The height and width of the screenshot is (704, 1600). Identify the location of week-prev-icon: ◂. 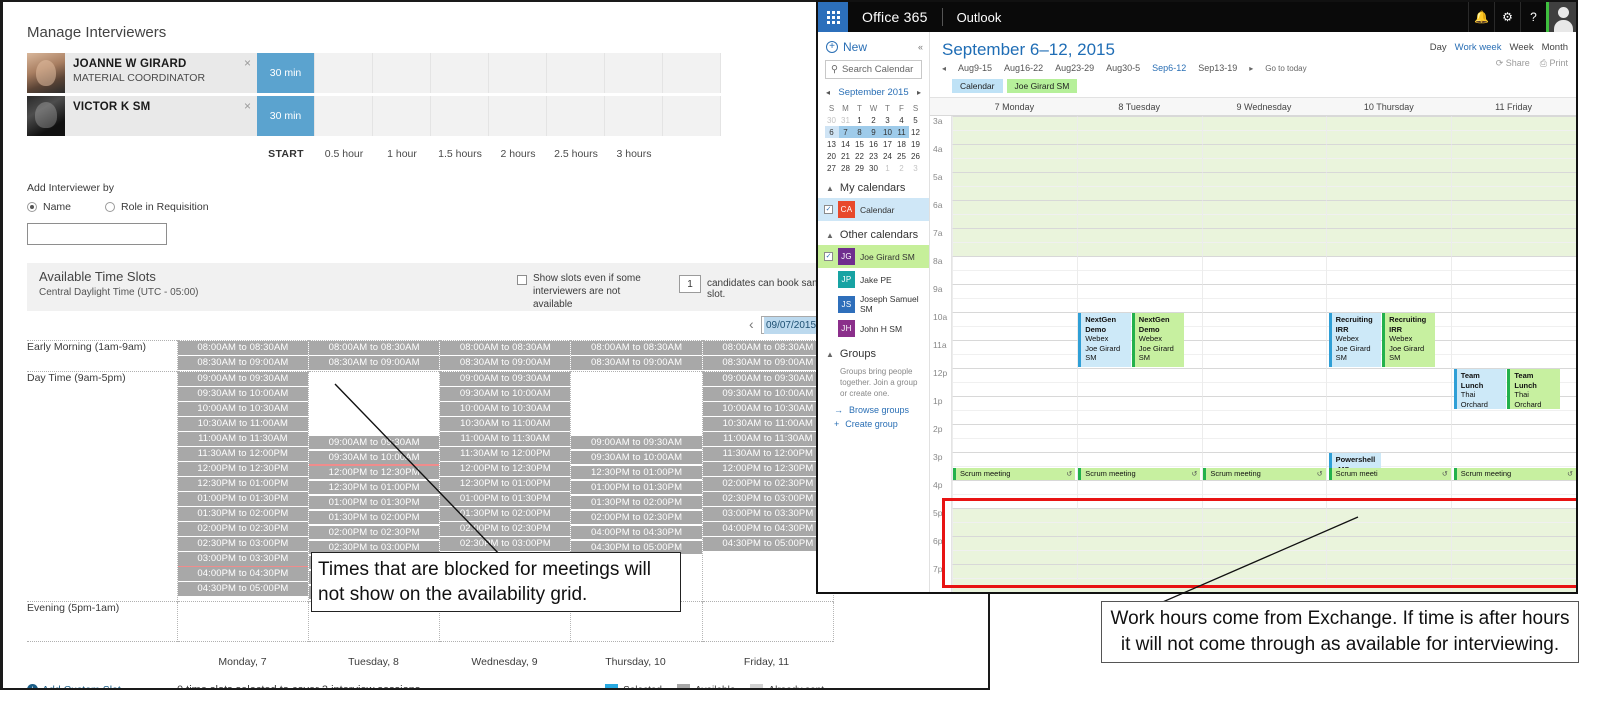
(944, 68).